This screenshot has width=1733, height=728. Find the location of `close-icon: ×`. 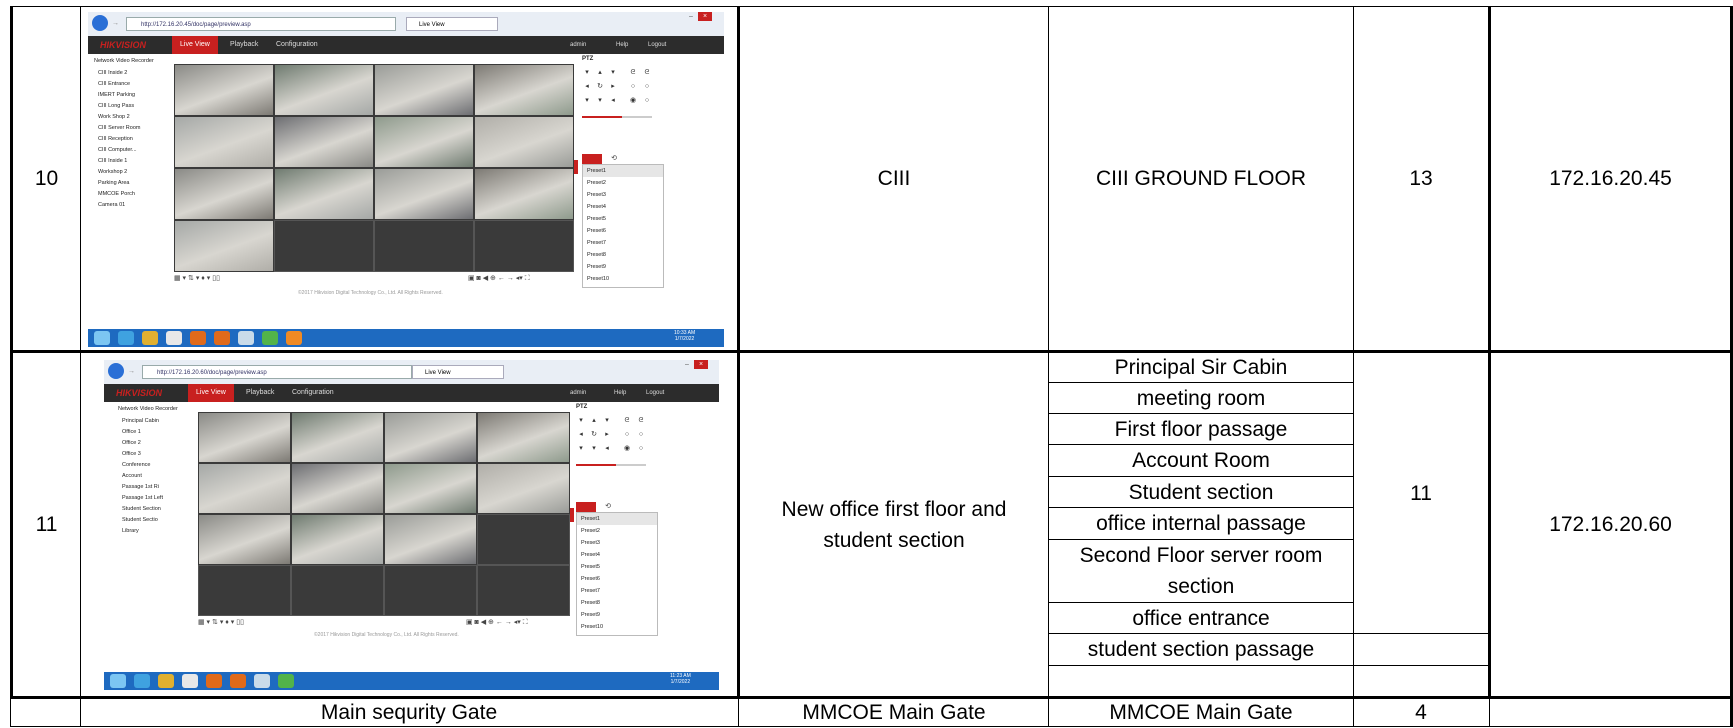

close-icon: × is located at coordinates (701, 364).